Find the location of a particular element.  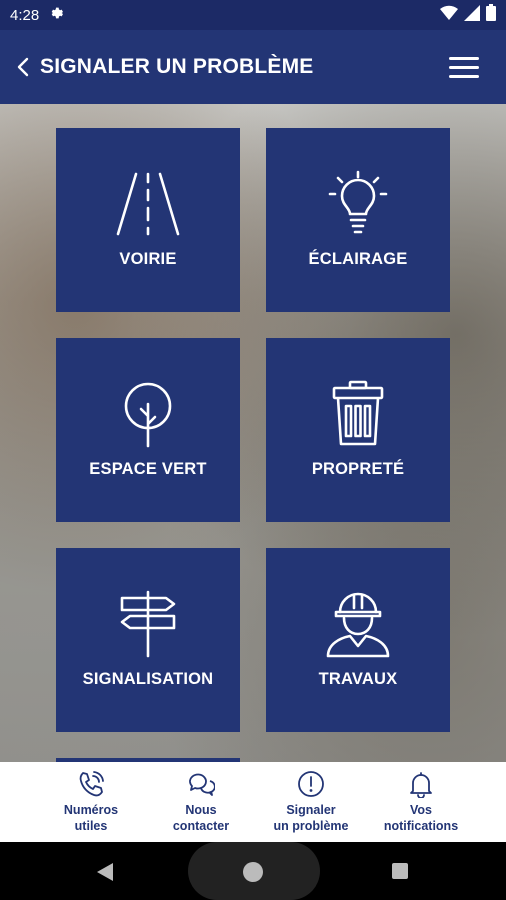

tile-espace-vert: ESPACE VERT is located at coordinates (148, 430).